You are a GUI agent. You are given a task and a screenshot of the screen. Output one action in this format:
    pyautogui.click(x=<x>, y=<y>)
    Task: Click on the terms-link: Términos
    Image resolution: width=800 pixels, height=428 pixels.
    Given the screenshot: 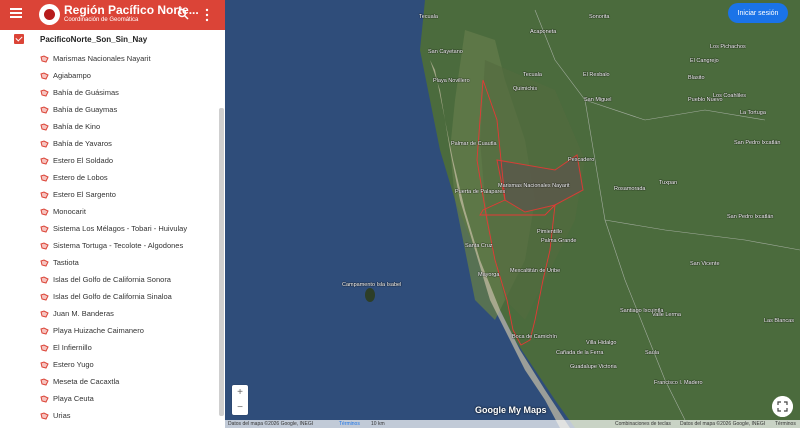 What is the action you would take?
    pyautogui.click(x=349, y=424)
    